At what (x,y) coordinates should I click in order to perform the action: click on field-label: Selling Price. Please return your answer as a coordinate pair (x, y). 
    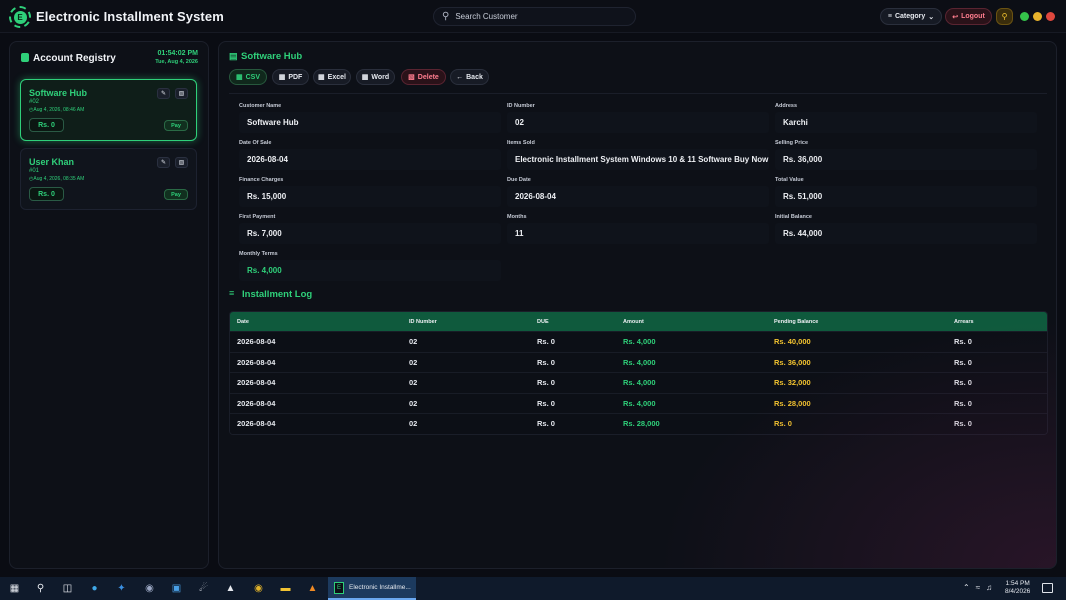
    Looking at the image, I should click on (792, 143).